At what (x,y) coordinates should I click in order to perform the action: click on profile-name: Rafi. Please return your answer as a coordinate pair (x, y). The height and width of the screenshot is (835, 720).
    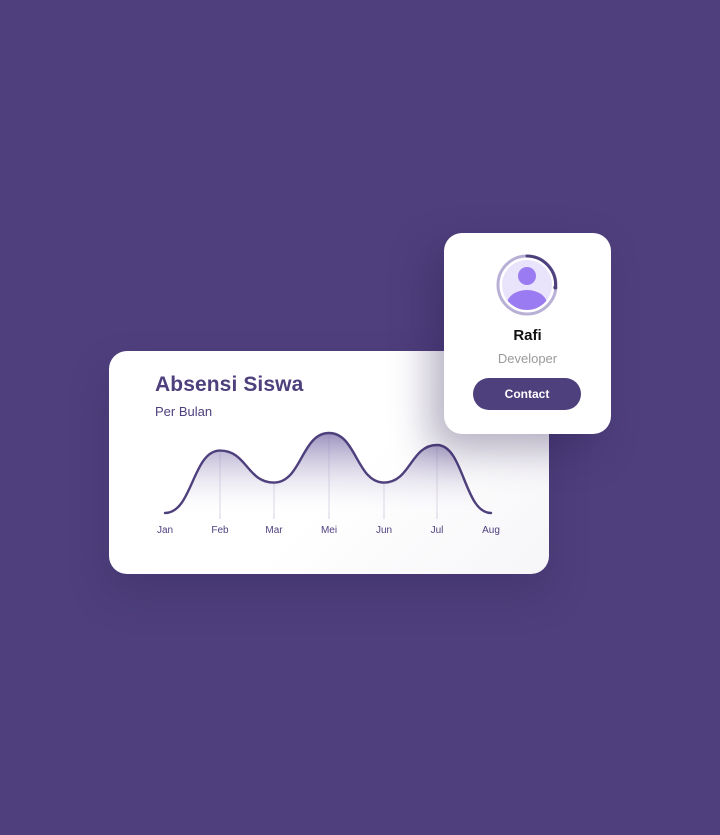
    Looking at the image, I should click on (527, 335).